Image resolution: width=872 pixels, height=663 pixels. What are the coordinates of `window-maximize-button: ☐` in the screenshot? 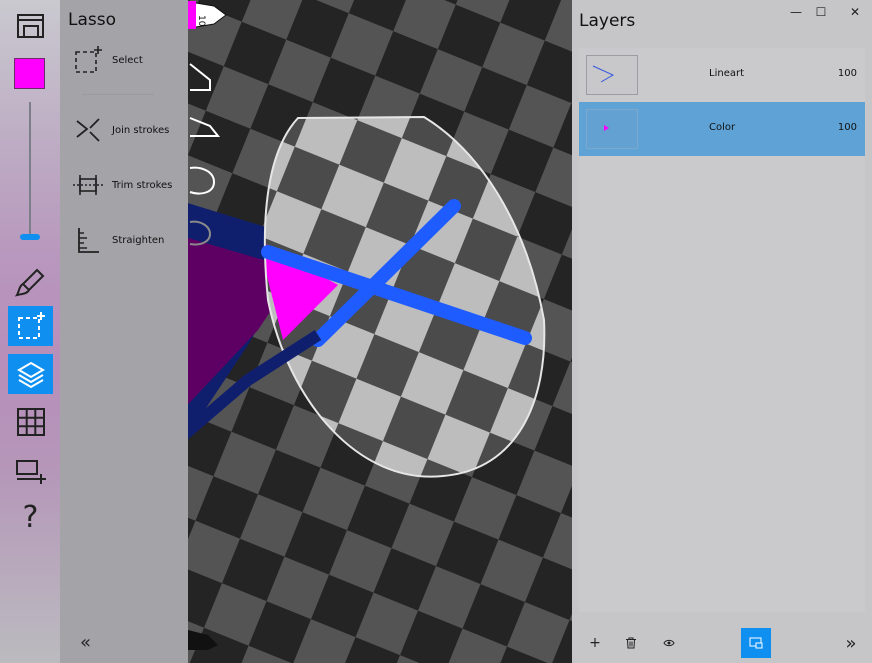 It's located at (821, 12).